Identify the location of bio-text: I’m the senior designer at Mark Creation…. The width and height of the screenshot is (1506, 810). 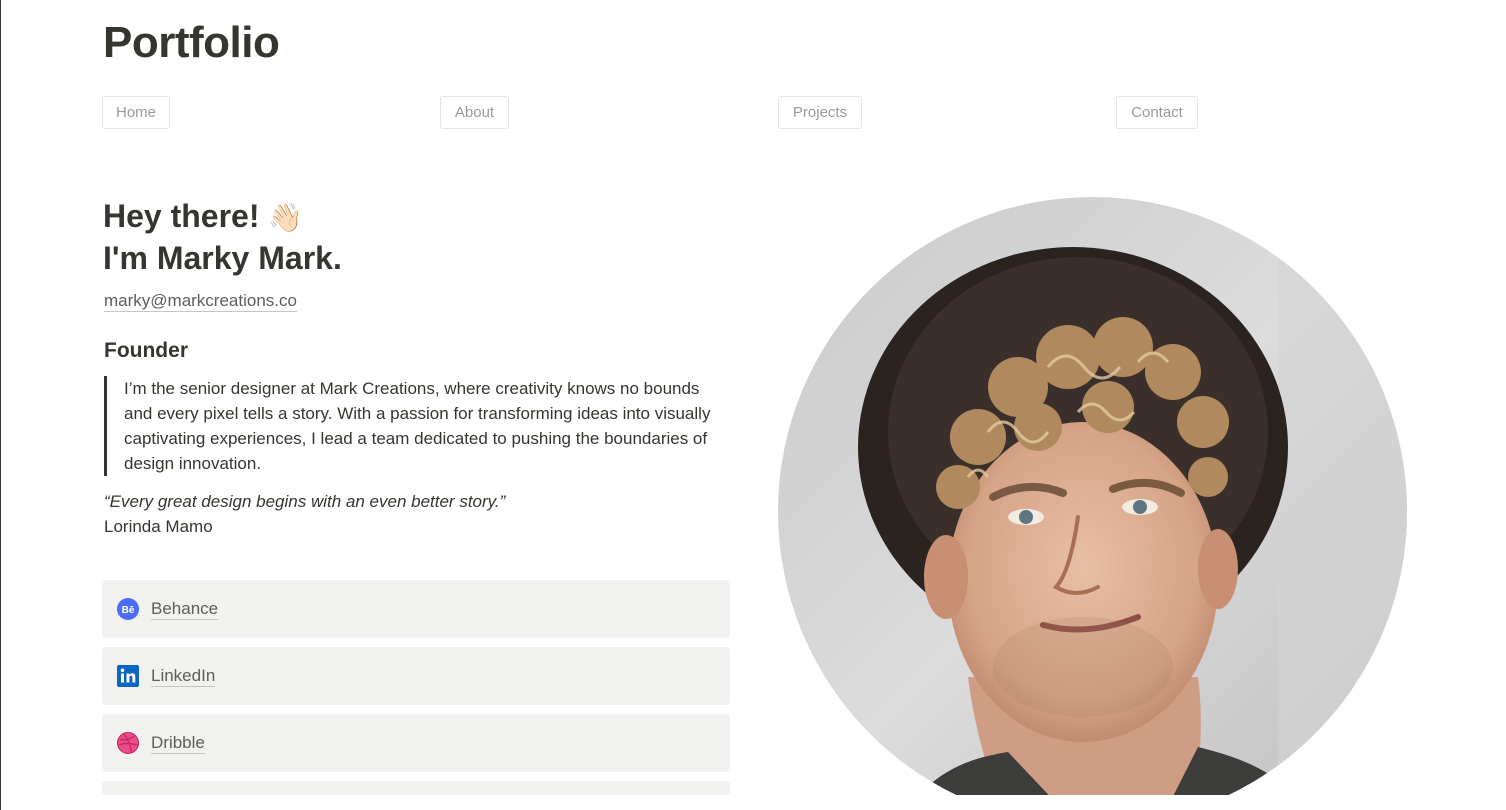
(417, 426).